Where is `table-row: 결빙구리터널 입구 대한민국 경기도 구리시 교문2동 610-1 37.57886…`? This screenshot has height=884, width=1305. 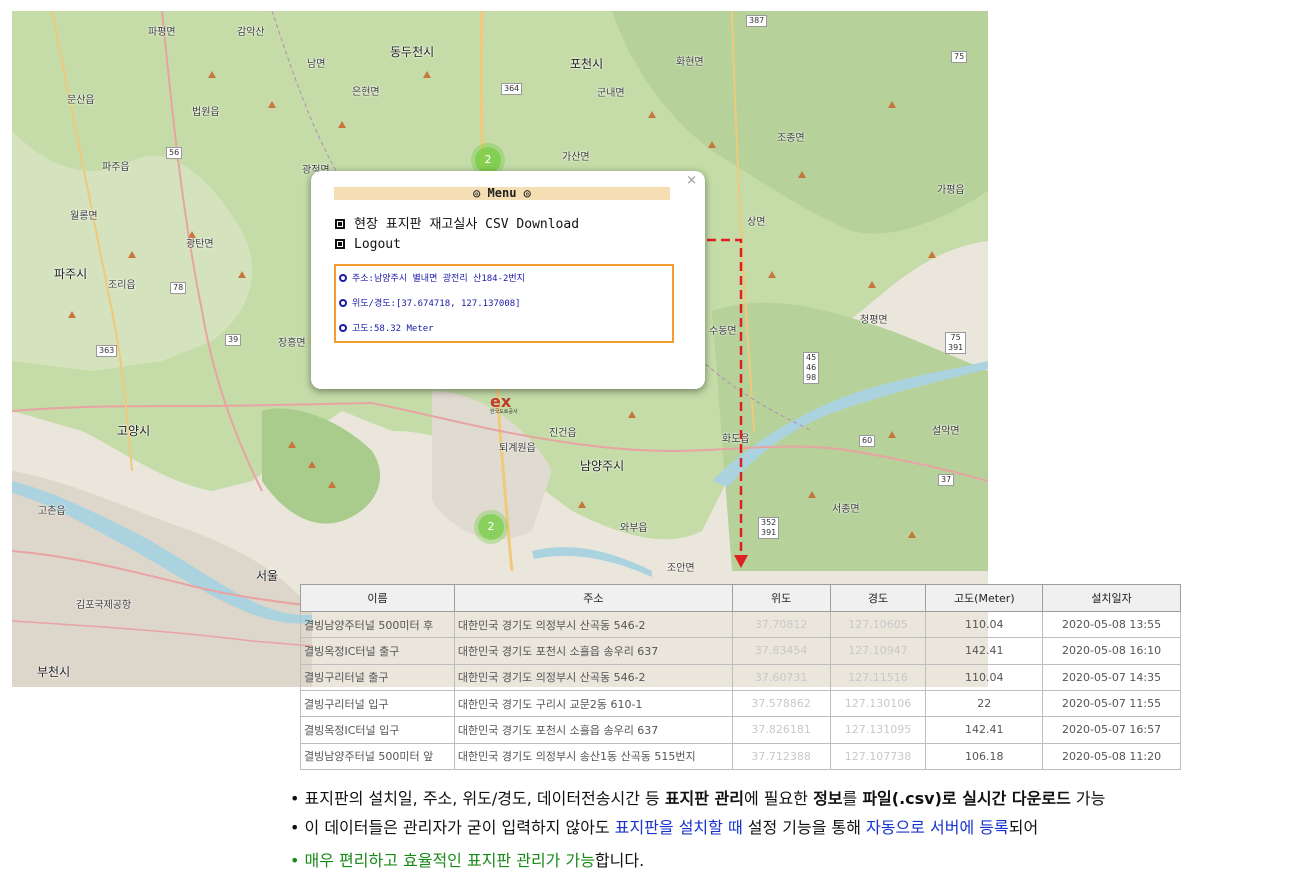 table-row: 결빙구리터널 입구 대한민국 경기도 구리시 교문2동 610-1 37.57886… is located at coordinates (740, 703).